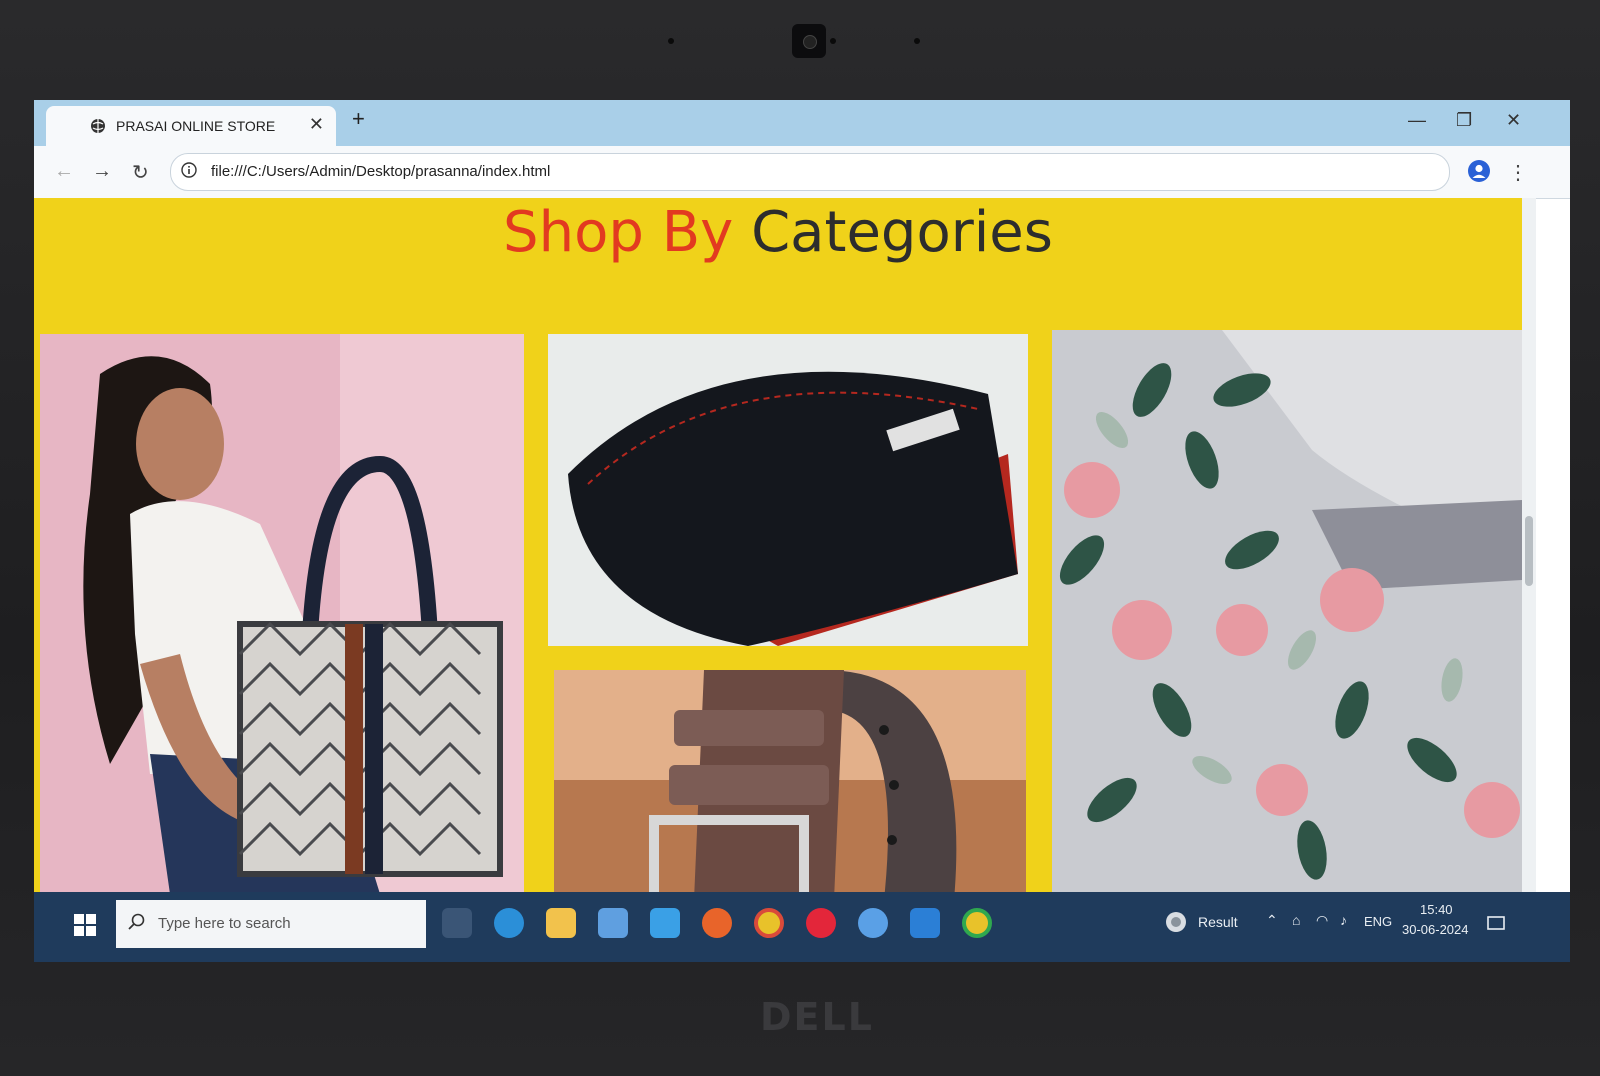  What do you see at coordinates (769, 923) in the screenshot?
I see `chrome-icon` at bounding box center [769, 923].